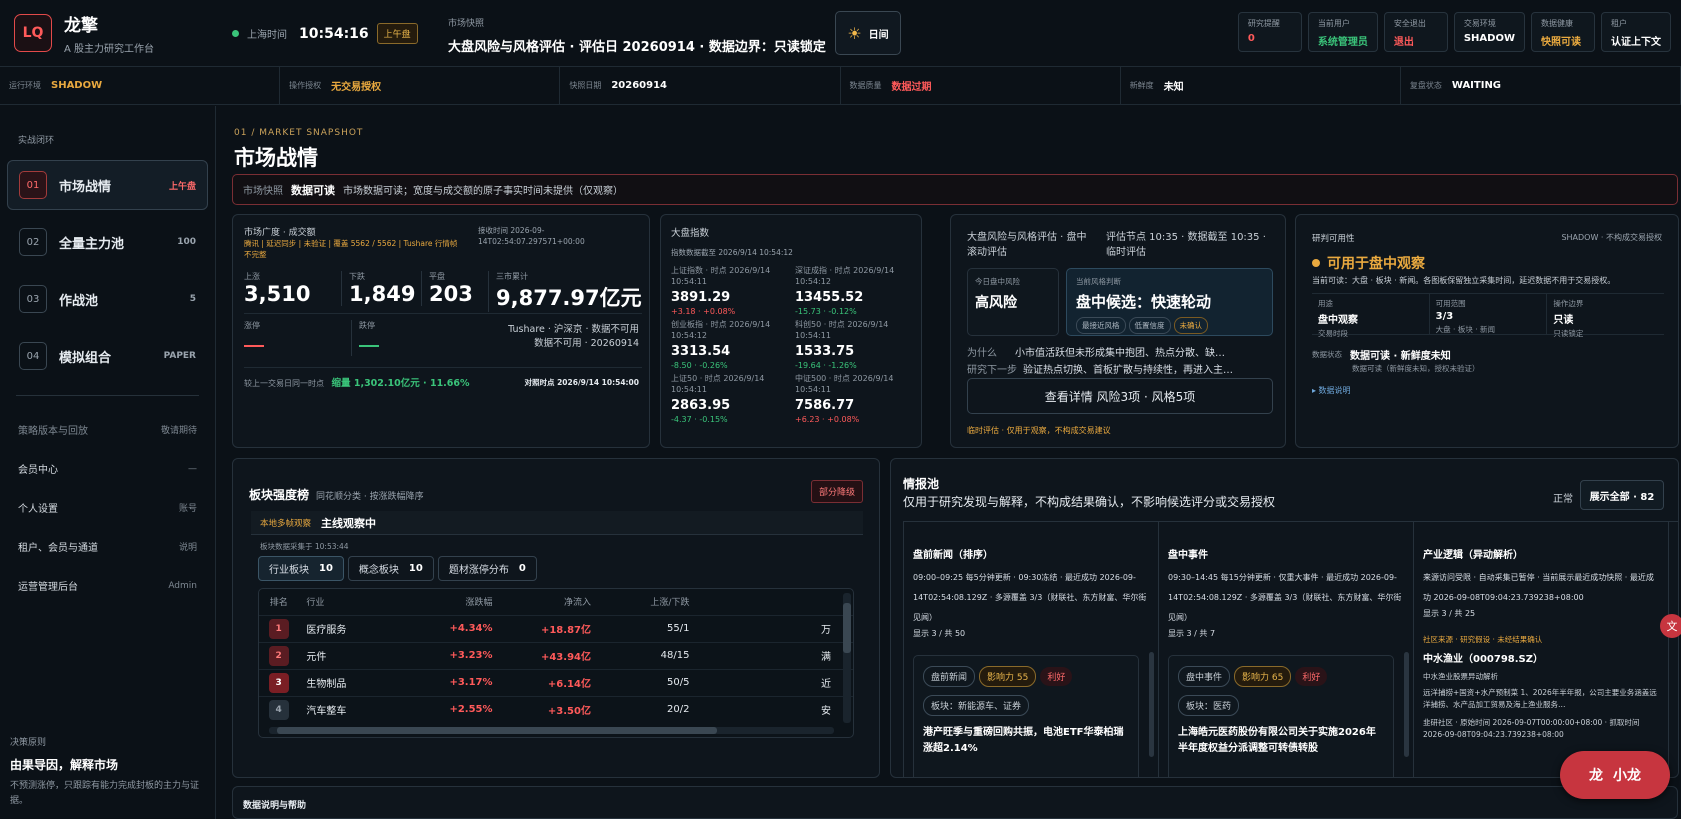 This screenshot has width=1681, height=819. I want to click on sector-extra: 满, so click(775, 655).